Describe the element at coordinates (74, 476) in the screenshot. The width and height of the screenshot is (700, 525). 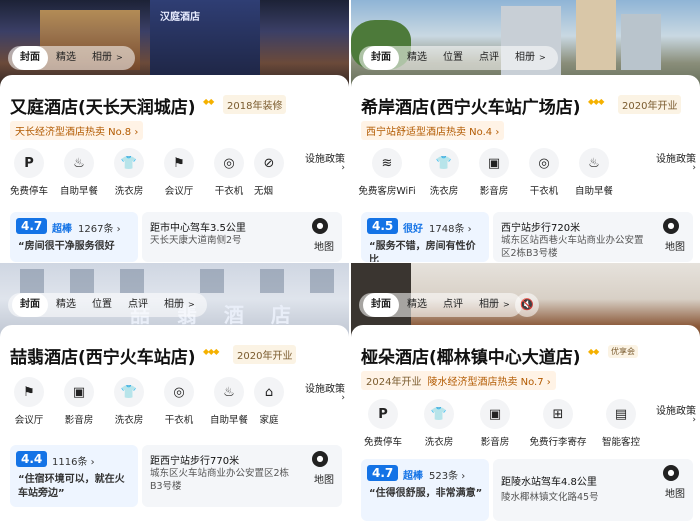
I see `rating-box: 4.4 1116条 › “住宿环境可以，就在火车站旁边”` at that location.